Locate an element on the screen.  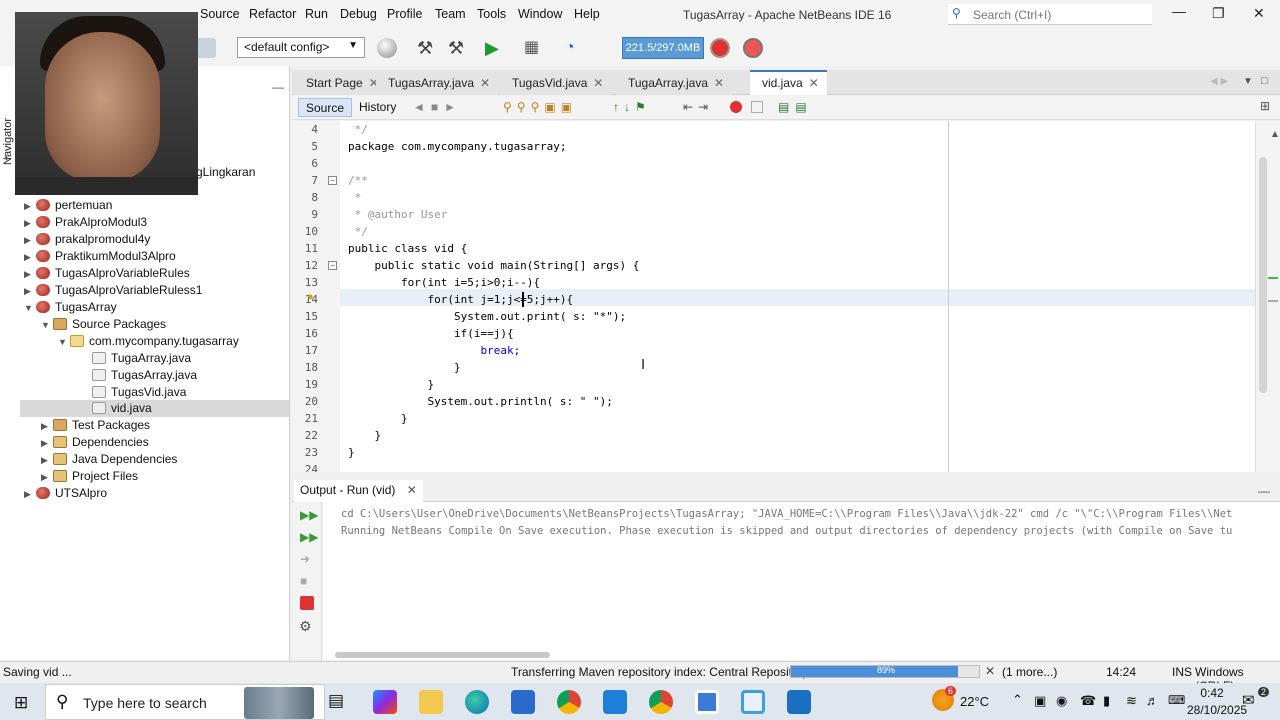
settings-gear-icon: ⚙ is located at coordinates (305, 626).